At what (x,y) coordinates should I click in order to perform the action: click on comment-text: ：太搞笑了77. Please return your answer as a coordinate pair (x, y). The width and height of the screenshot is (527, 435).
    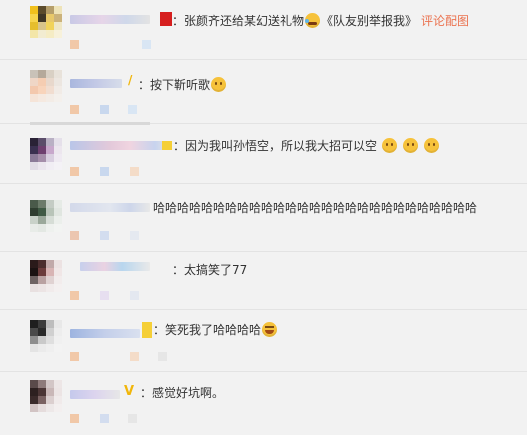
    Looking at the image, I should click on (209, 270).